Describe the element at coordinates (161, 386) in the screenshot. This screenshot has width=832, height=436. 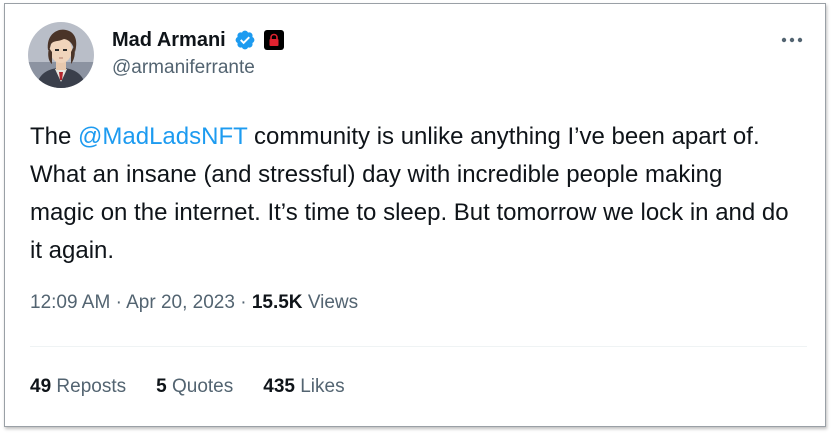
I see `quotes-count: 5` at that location.